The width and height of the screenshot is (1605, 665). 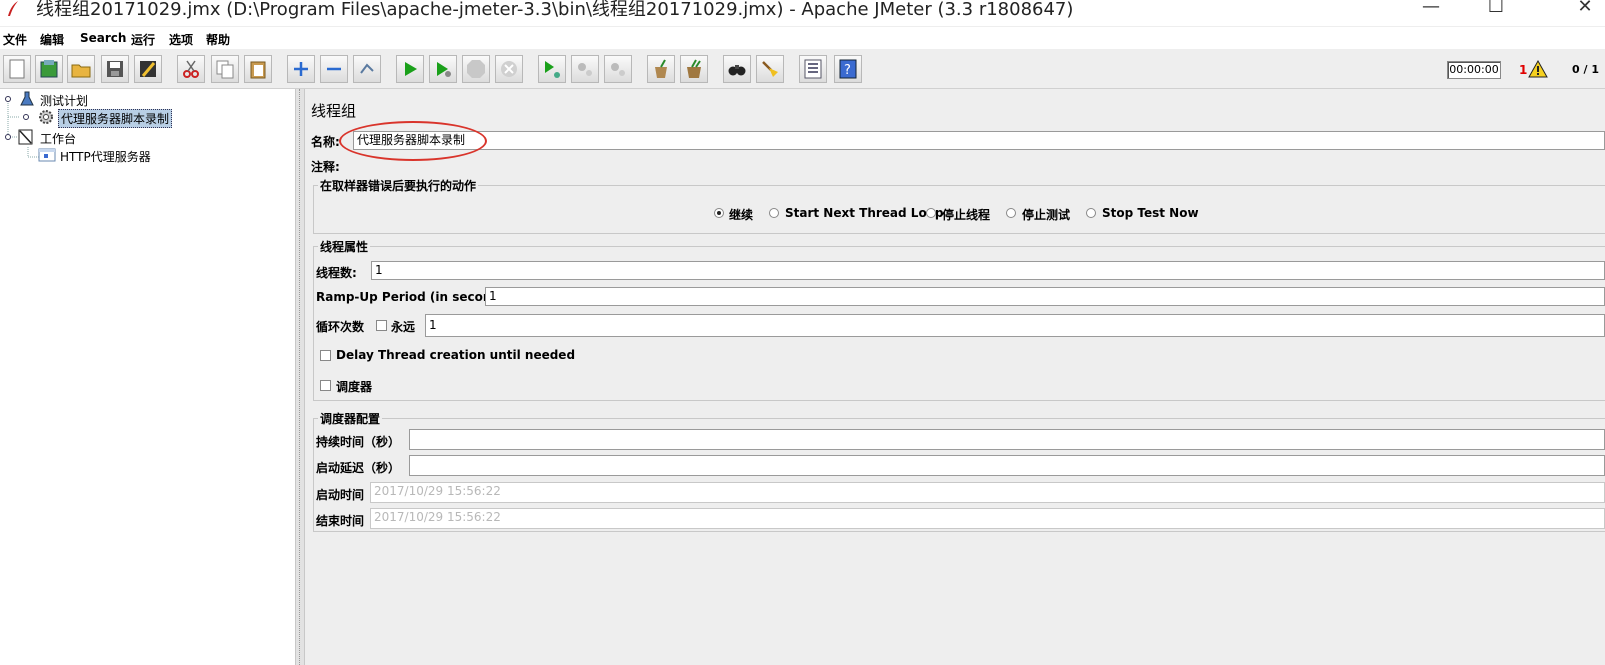 What do you see at coordinates (350, 418) in the screenshot?
I see `scheduler-config-legend: 调度器配置` at bounding box center [350, 418].